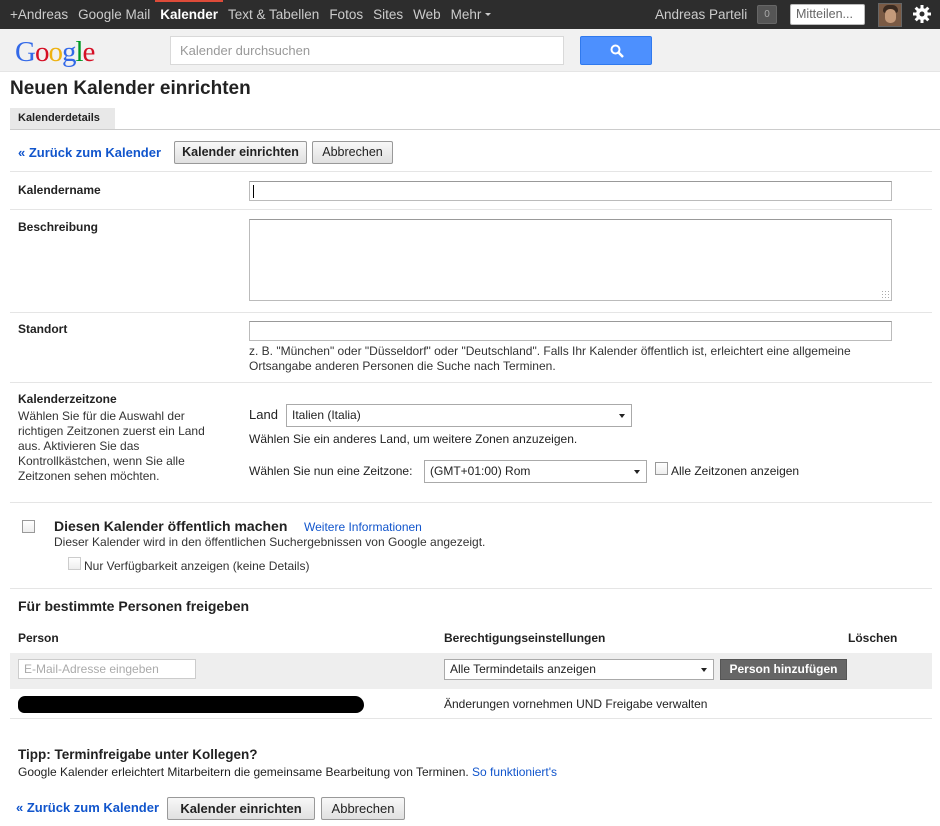  Describe the element at coordinates (89, 152) in the screenshot. I see `back-to-calendar-link-top: « Zurück zum Kalender` at that location.